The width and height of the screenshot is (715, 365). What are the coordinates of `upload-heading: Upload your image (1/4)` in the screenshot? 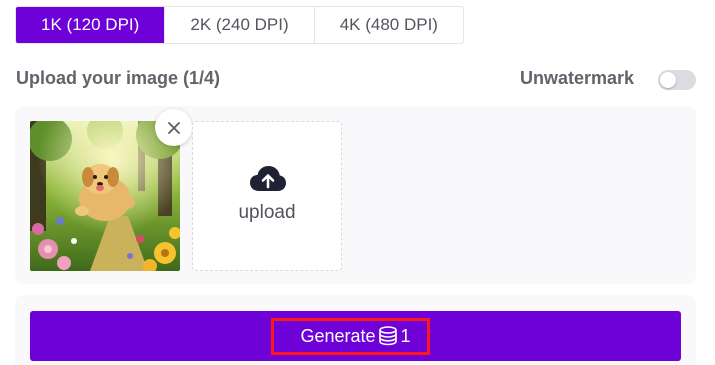 It's located at (118, 78).